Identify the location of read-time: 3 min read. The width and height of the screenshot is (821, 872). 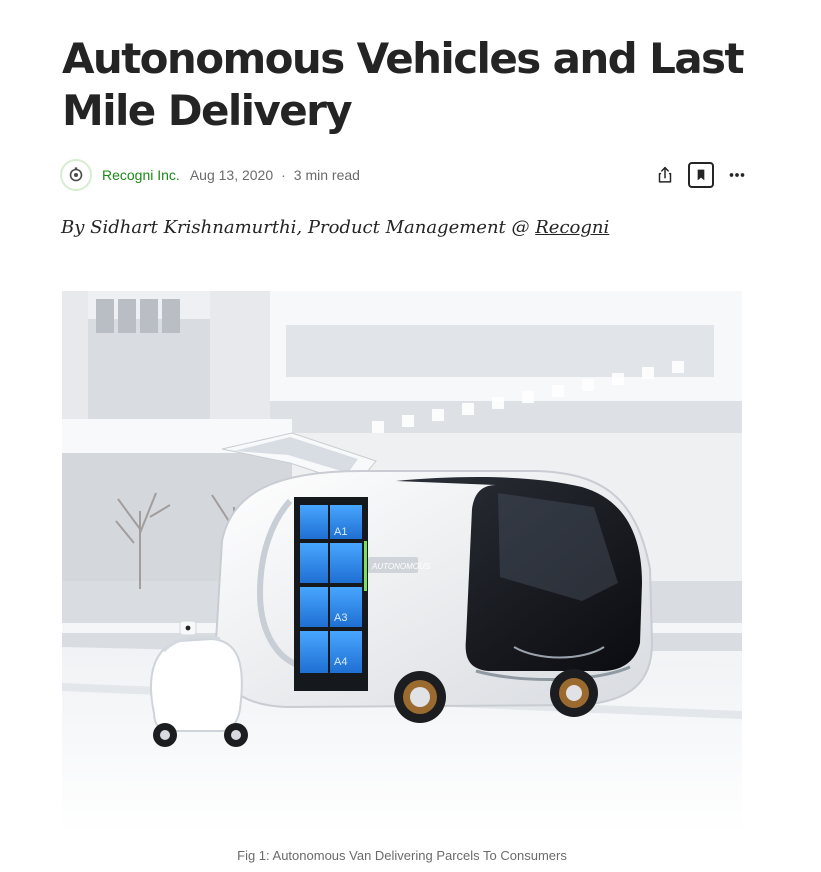
(326, 175).